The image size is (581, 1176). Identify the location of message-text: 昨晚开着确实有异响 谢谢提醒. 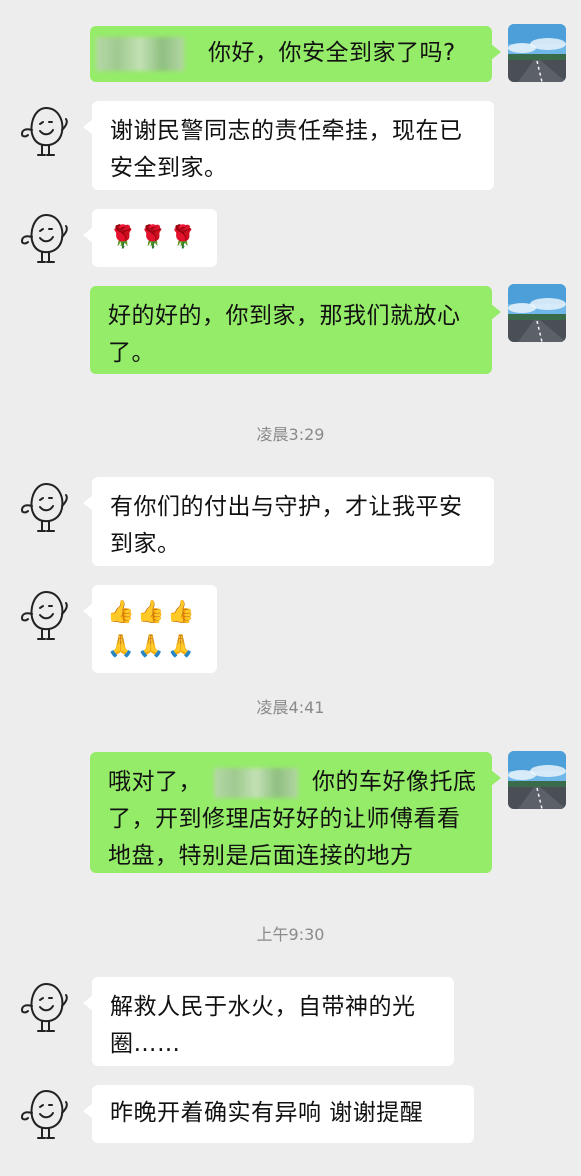
(267, 1113).